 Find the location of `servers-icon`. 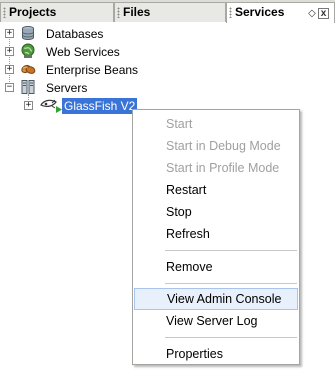

servers-icon is located at coordinates (28, 87).